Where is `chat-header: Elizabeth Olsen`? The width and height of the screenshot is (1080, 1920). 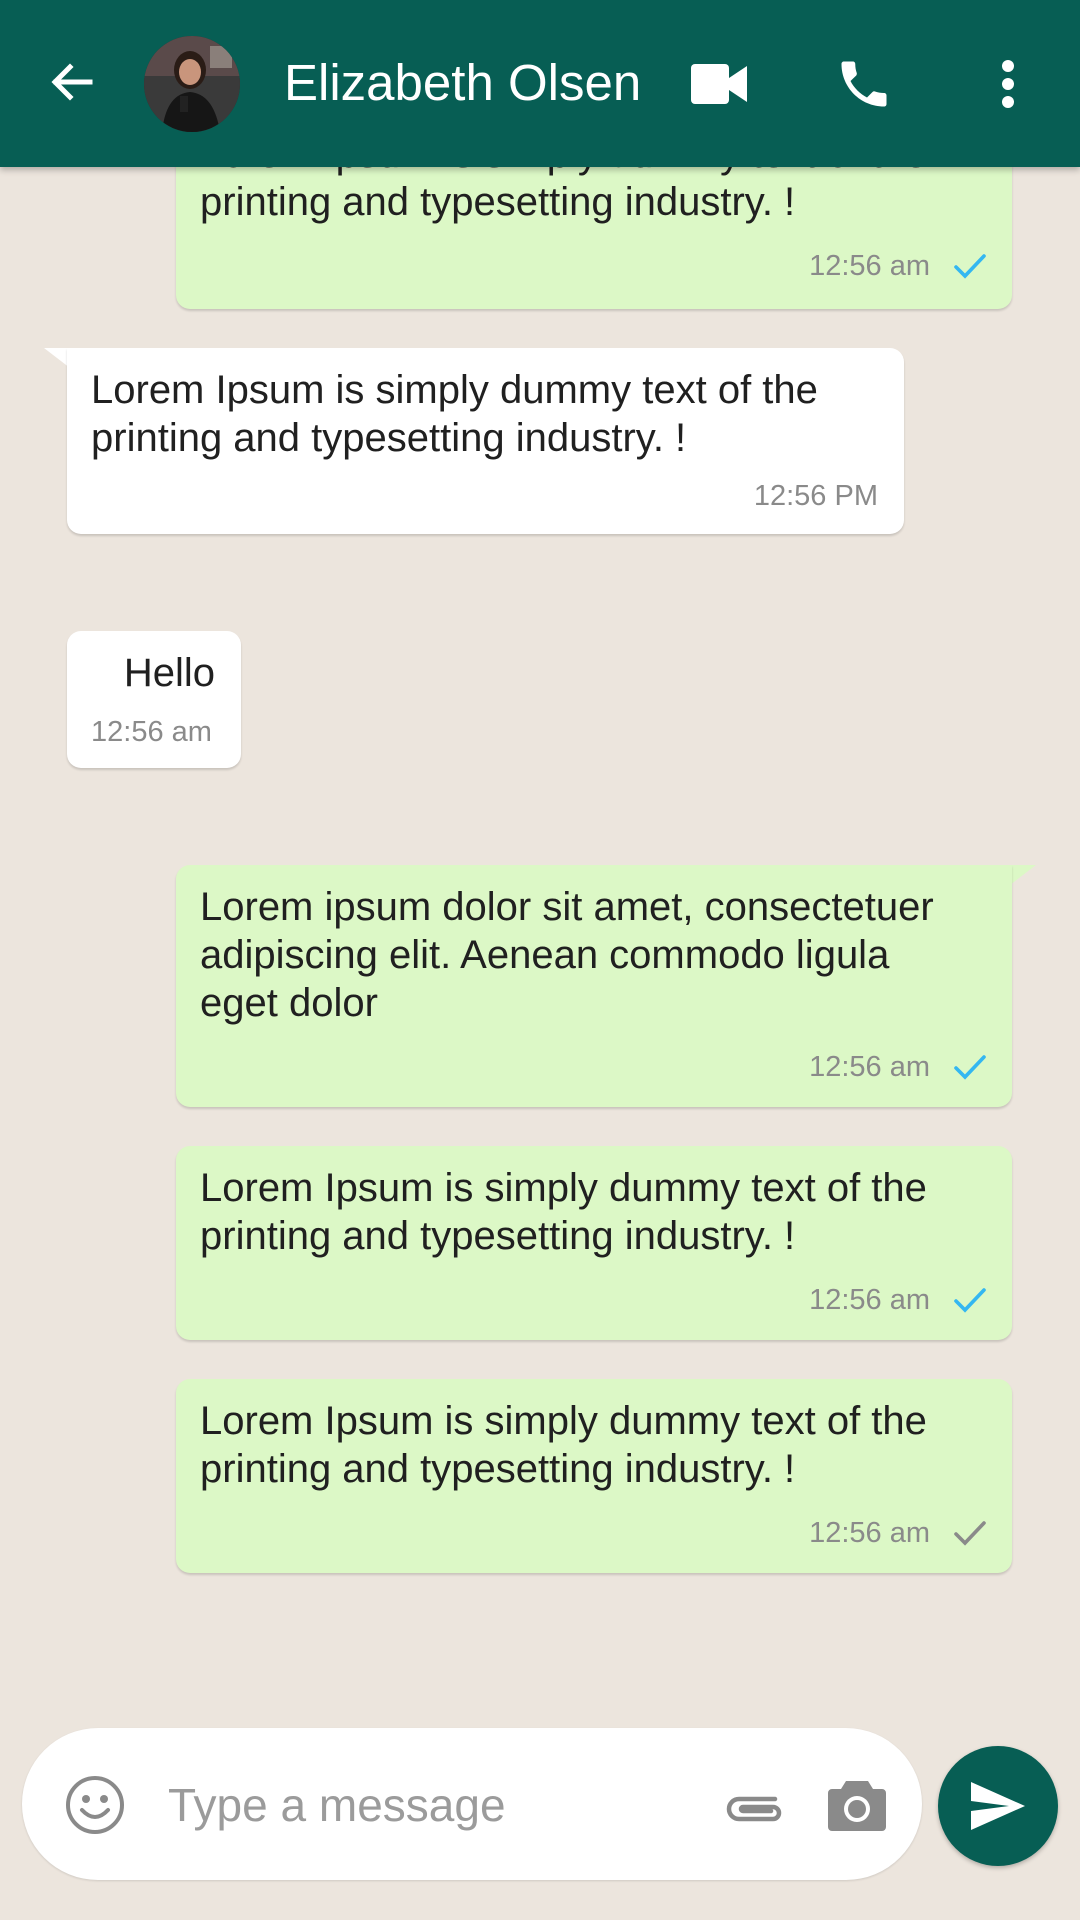
chat-header: Elizabeth Olsen is located at coordinates (540, 83).